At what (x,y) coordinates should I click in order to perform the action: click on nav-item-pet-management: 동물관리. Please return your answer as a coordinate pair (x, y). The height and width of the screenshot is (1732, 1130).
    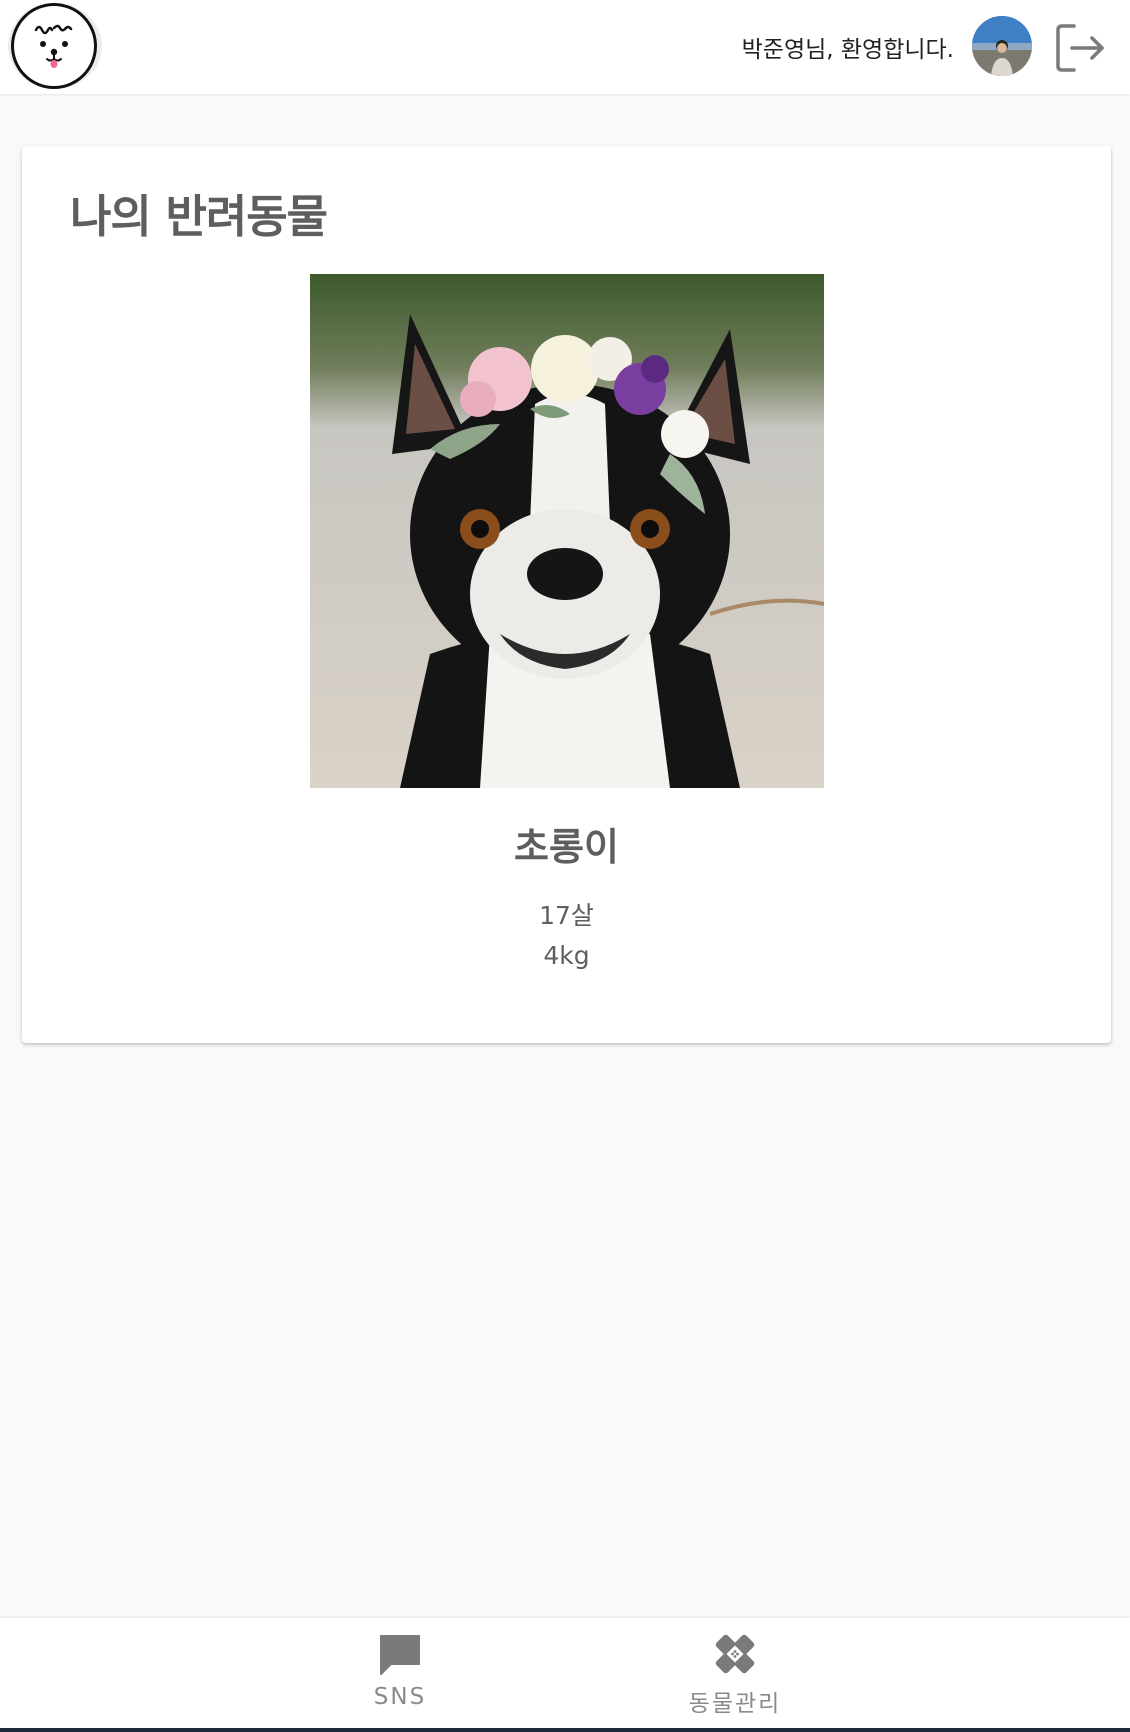
    Looking at the image, I should click on (735, 1678).